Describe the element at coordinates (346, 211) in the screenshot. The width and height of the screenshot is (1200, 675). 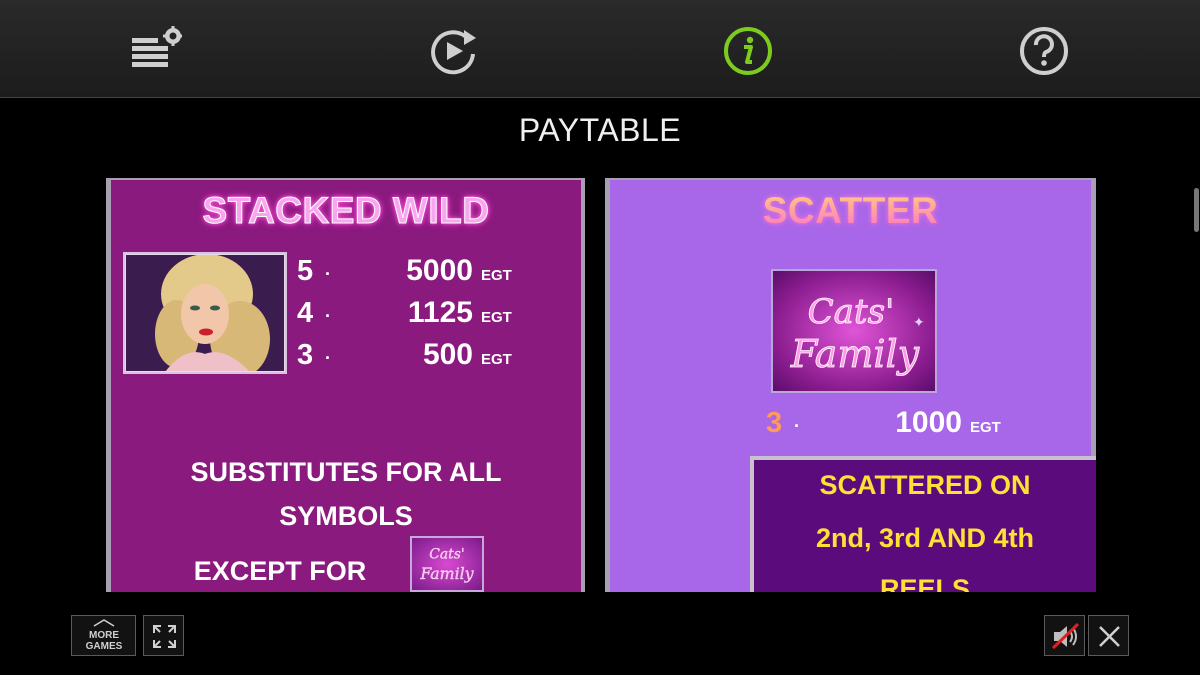
I see `stacked-wild-heading: STACKED WILD` at that location.